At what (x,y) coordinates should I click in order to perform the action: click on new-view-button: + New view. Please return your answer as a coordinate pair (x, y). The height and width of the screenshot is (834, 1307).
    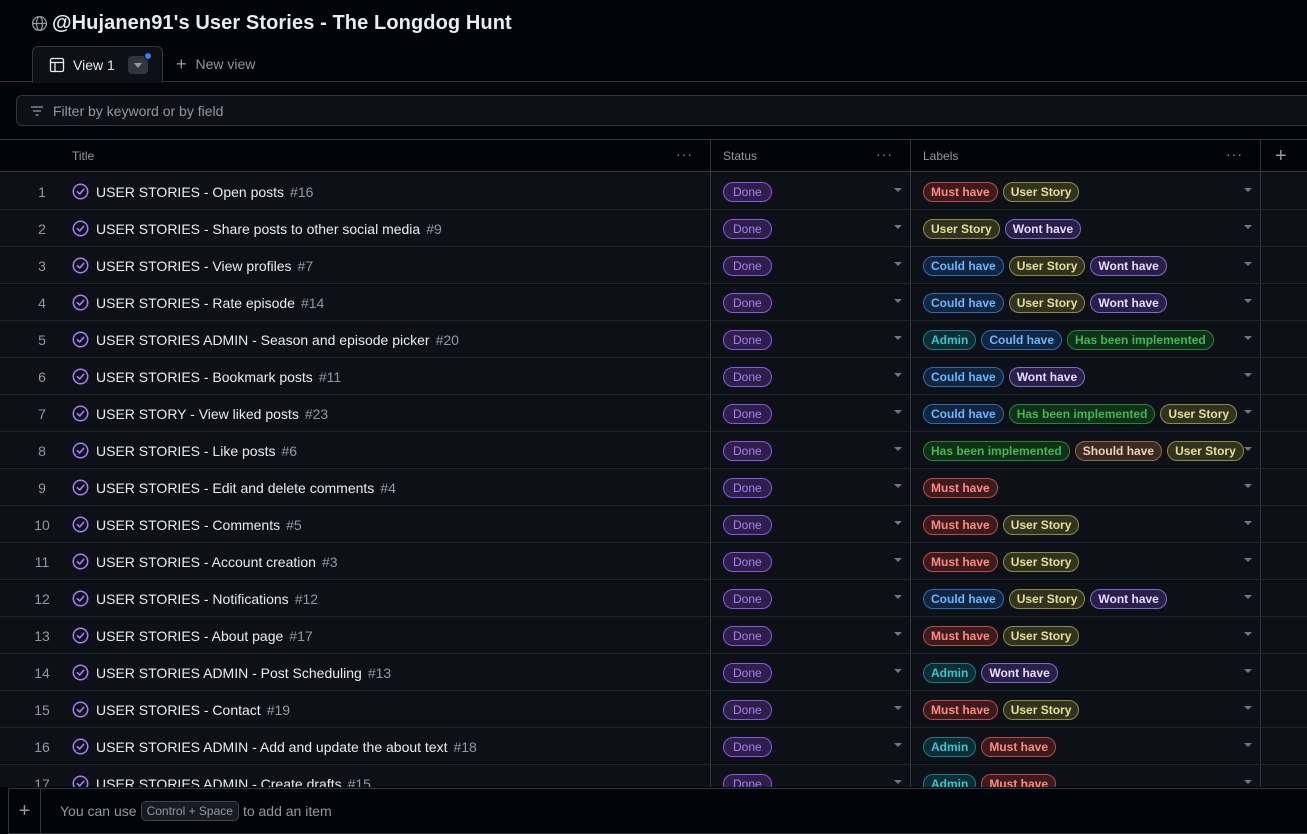
    Looking at the image, I should click on (215, 64).